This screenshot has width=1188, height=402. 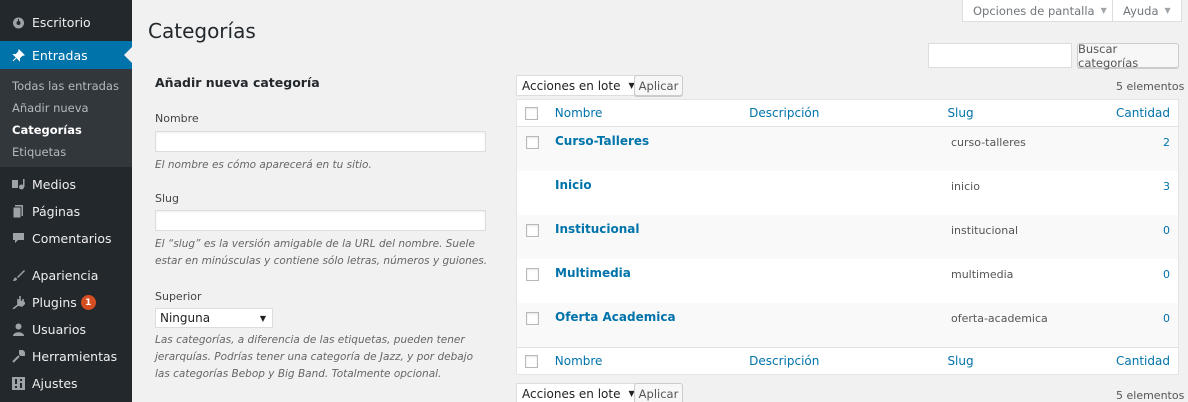 I want to click on parent-select-value: Ninguna, so click(x=185, y=318).